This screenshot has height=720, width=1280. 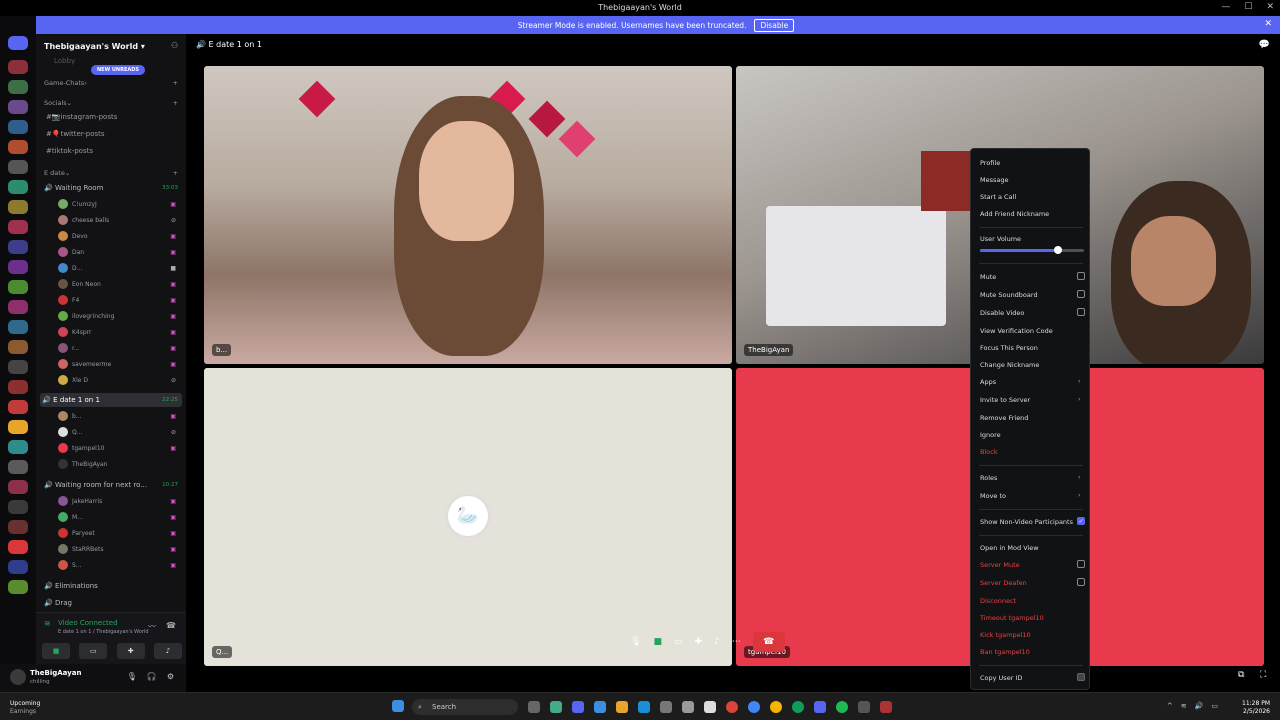 I want to click on voice-user: r... ▣, so click(x=111, y=348).